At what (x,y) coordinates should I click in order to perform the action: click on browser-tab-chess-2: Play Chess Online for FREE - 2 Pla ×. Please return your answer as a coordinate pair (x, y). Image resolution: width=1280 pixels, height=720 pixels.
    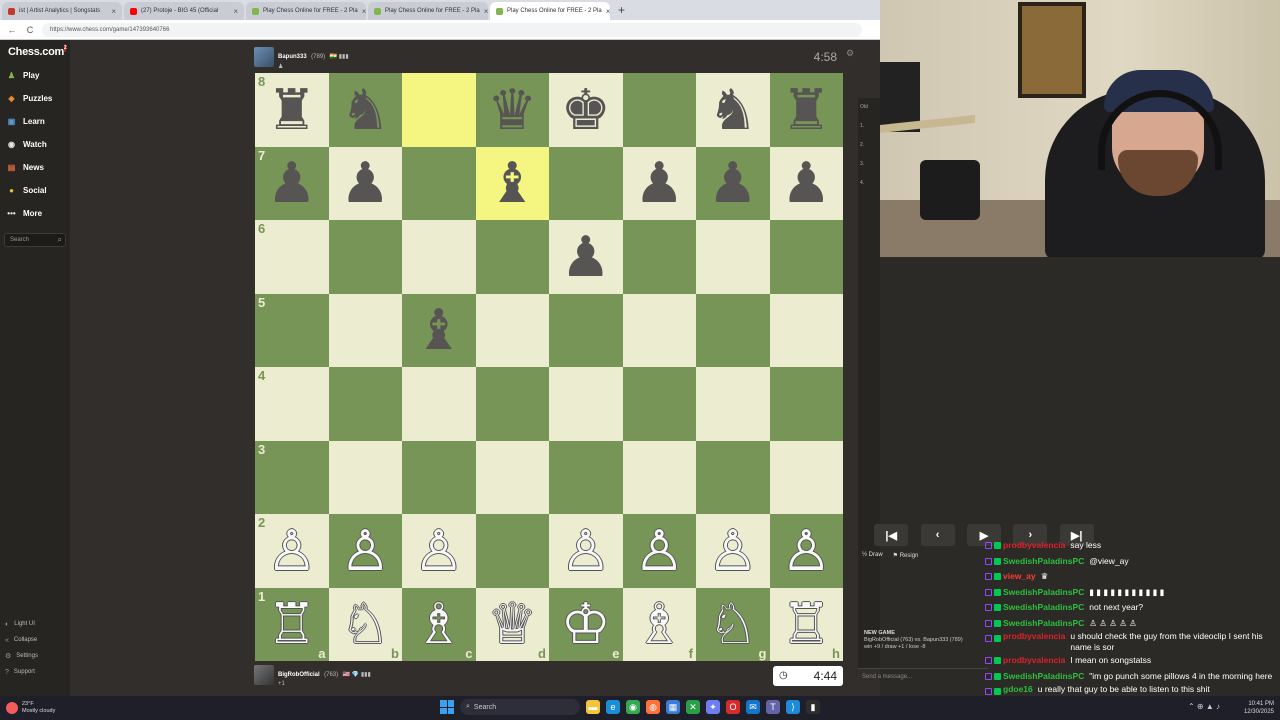
    Looking at the image, I should click on (428, 11).